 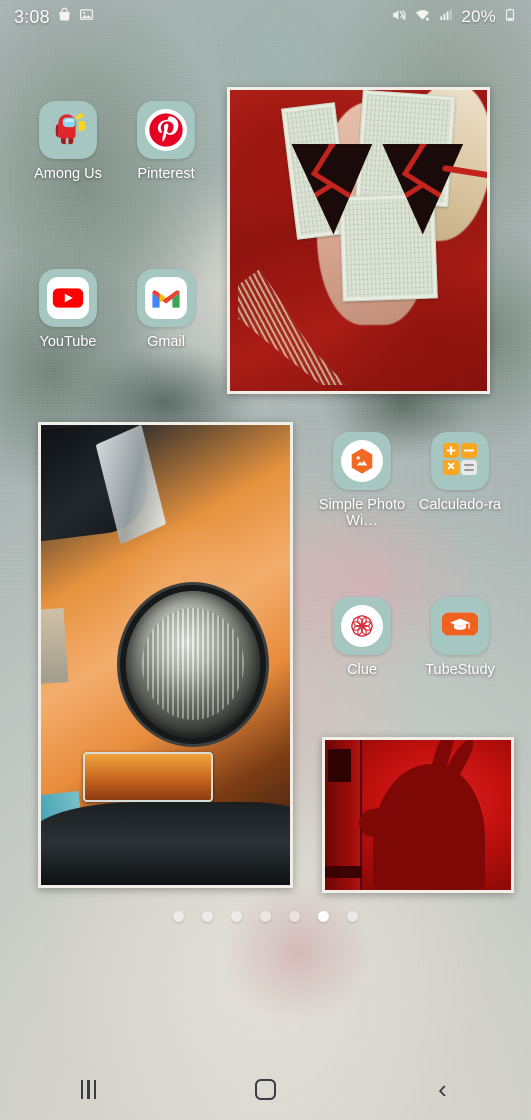 I want to click on youtube-icon, so click(x=68, y=298).